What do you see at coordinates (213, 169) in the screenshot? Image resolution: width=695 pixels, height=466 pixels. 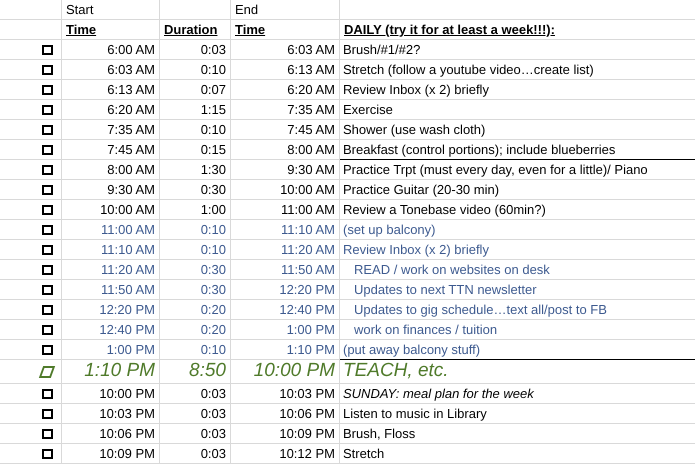 I see `table-cell-text: 1:30` at bounding box center [213, 169].